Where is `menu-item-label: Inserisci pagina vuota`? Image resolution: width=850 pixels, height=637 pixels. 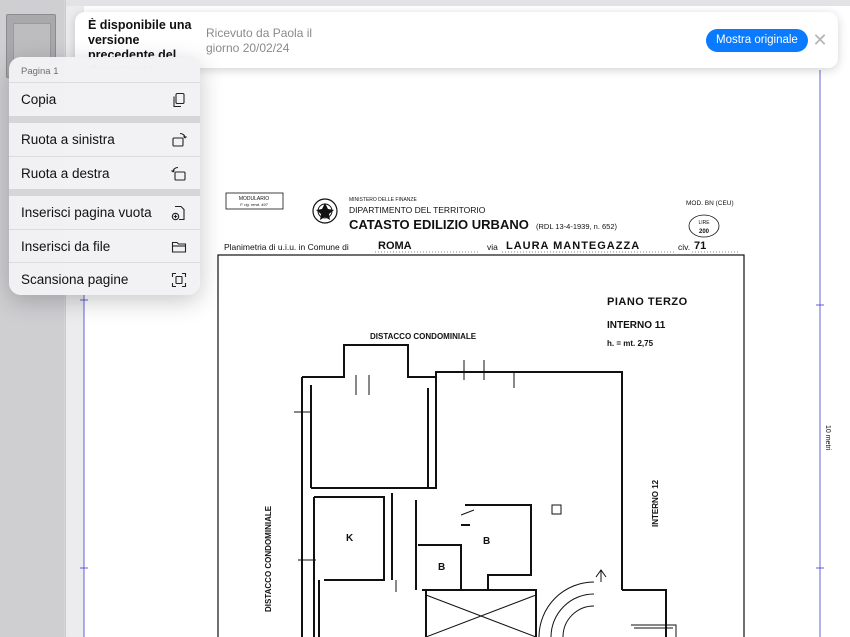
menu-item-label: Inserisci pagina vuota is located at coordinates (86, 212).